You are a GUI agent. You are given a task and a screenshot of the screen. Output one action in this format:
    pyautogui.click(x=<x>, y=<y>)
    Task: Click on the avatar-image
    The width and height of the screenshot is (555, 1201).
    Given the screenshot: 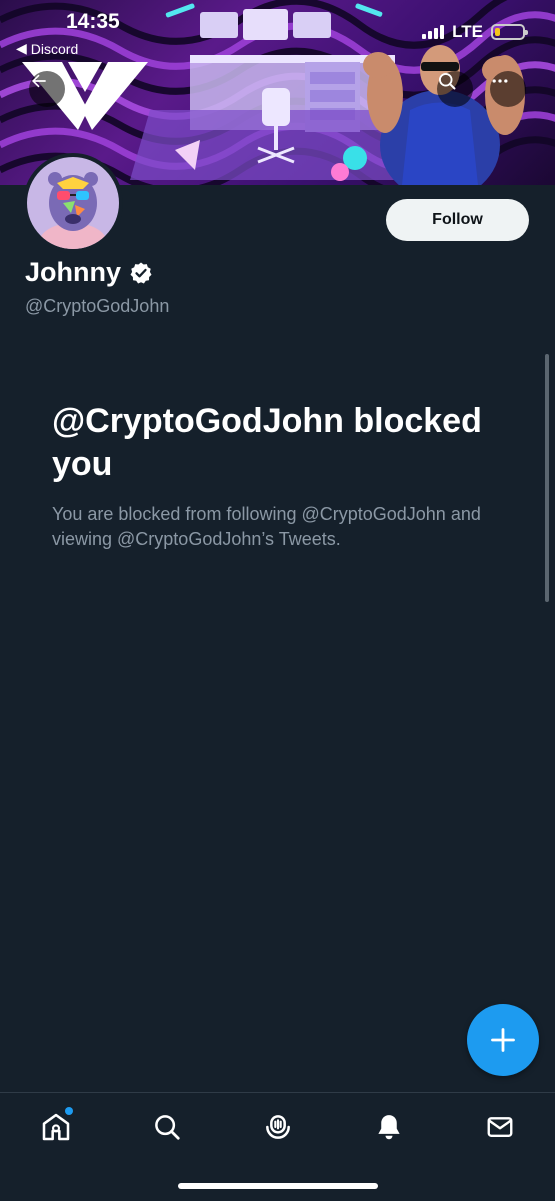 What is the action you would take?
    pyautogui.click(x=73, y=203)
    